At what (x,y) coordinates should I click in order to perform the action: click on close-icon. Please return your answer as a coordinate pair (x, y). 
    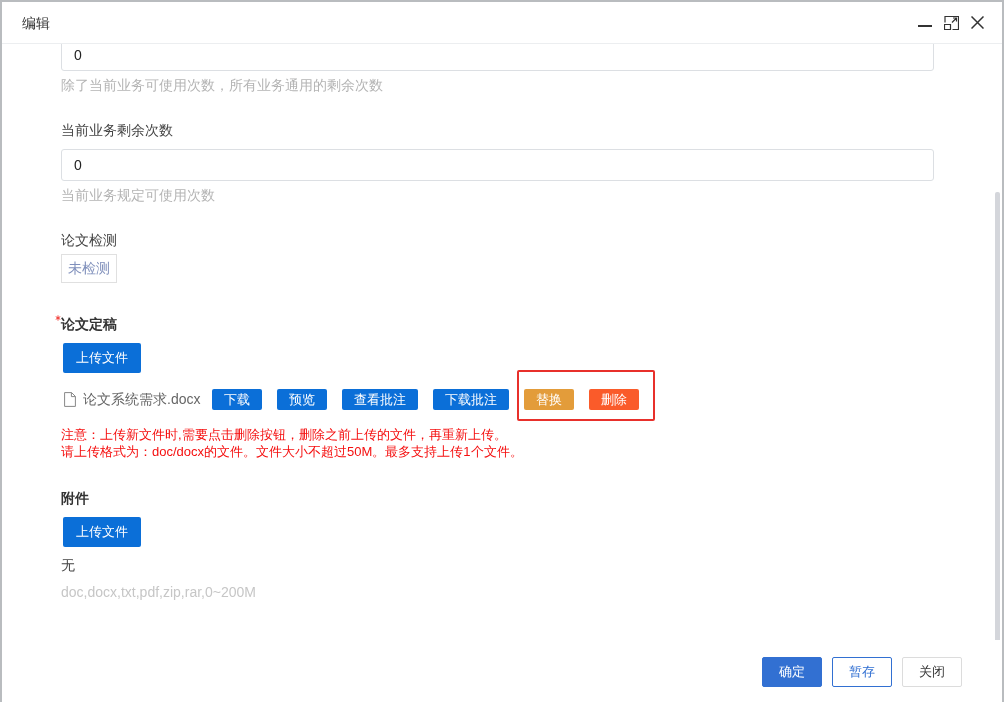
    Looking at the image, I should click on (977, 22).